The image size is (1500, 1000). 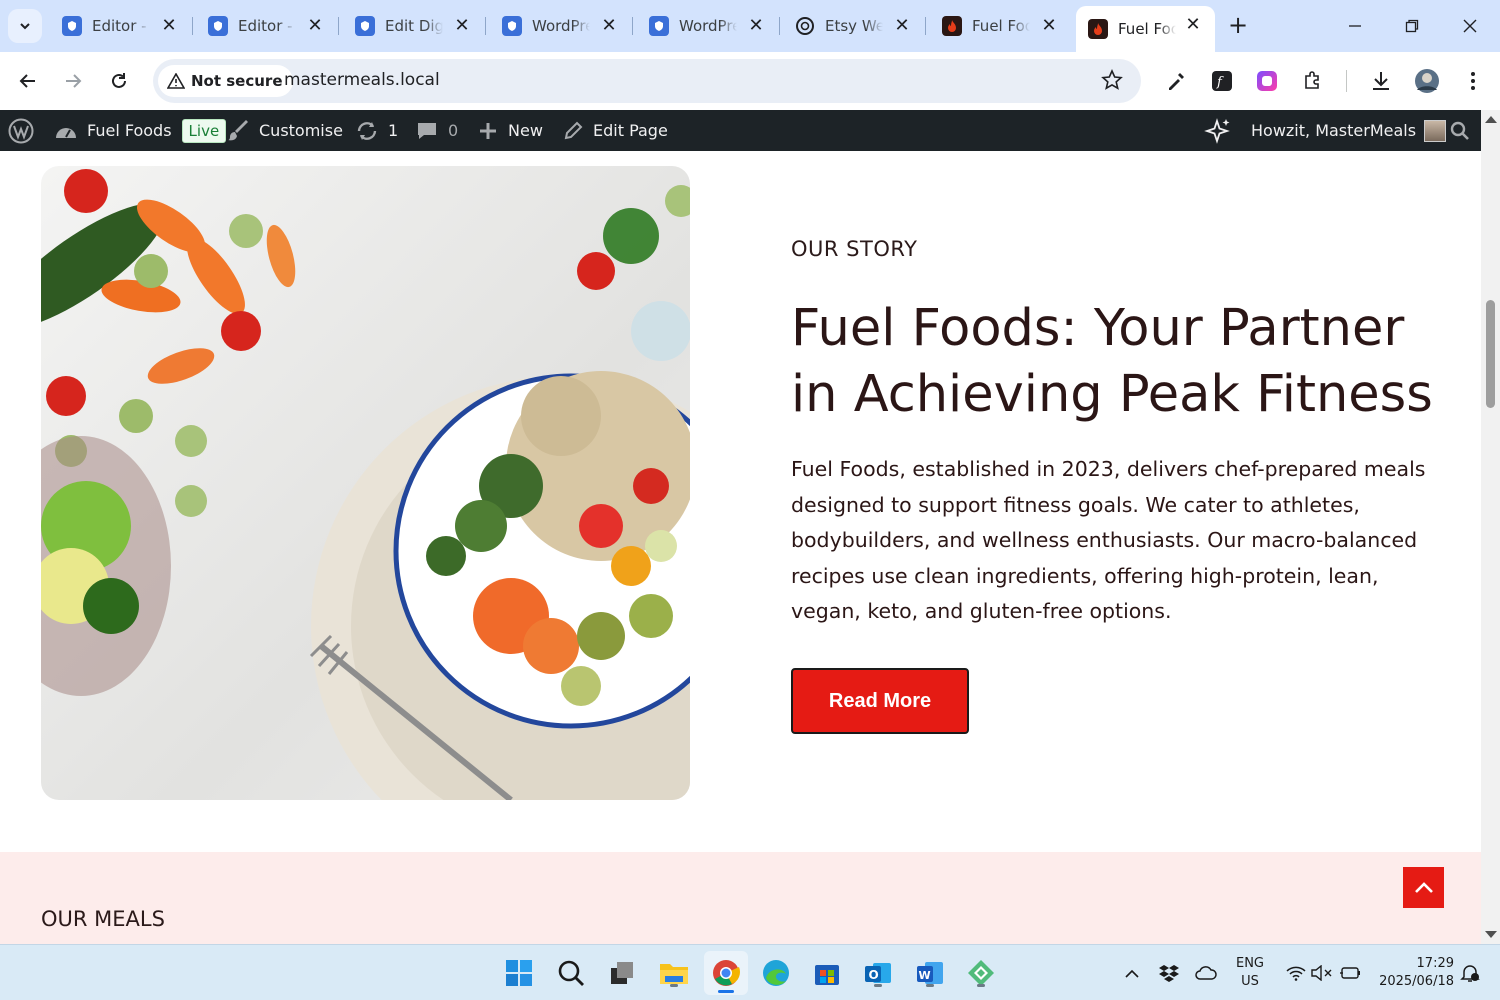 I want to click on site-security-chip: Not secure, so click(x=225, y=81).